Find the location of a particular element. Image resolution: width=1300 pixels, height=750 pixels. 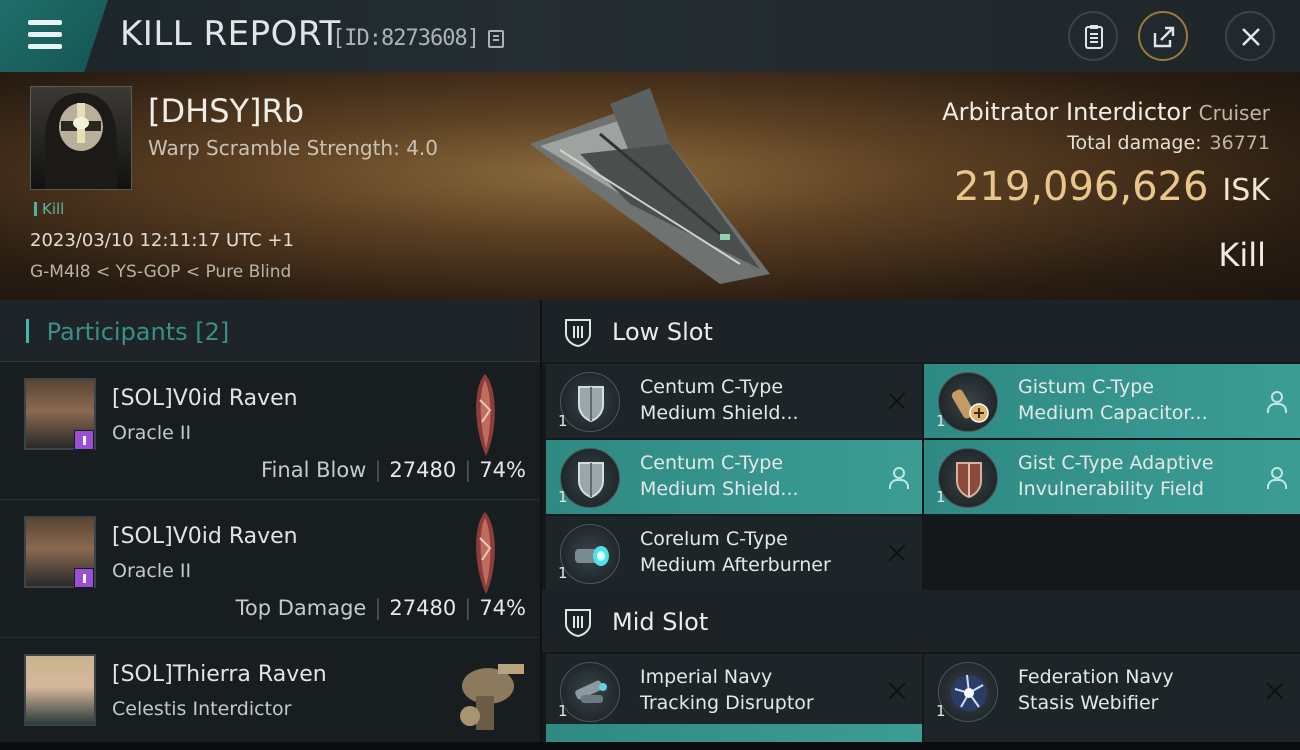

share-icon is located at coordinates (1164, 37).